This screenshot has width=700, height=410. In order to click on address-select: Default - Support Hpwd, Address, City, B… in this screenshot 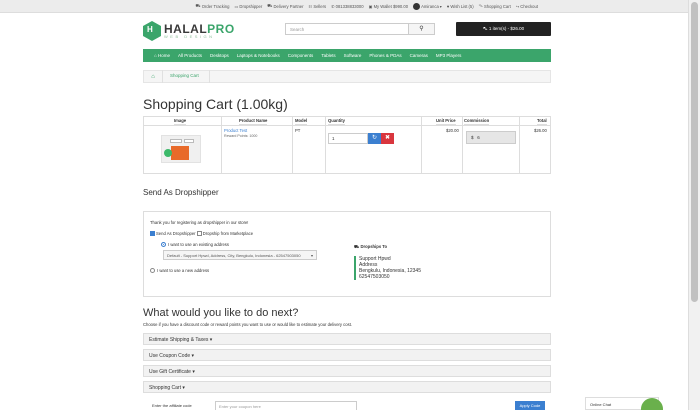, I will do `click(240, 255)`.